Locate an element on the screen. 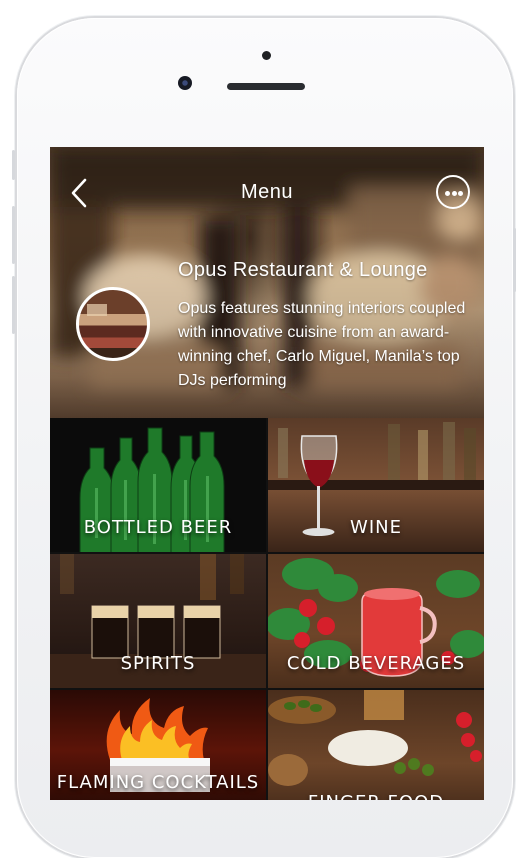  category-tile-finger-food: FINGER FOOD is located at coordinates (376, 745).